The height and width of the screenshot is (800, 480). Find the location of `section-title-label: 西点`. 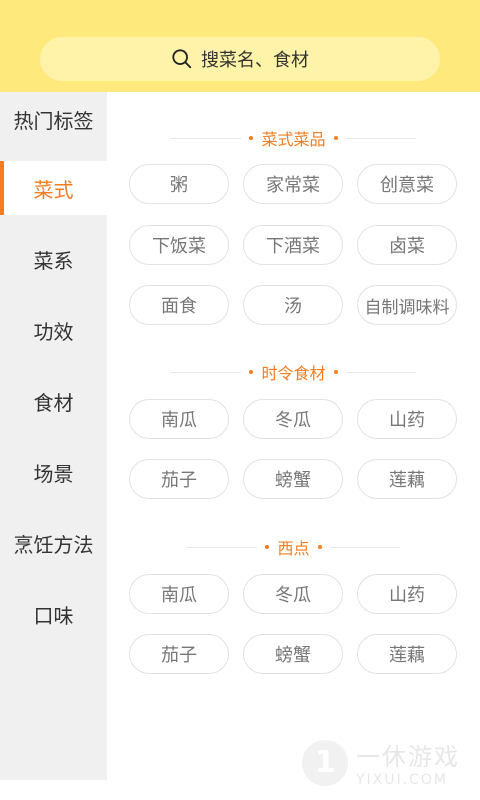

section-title-label: 西点 is located at coordinates (293, 547).